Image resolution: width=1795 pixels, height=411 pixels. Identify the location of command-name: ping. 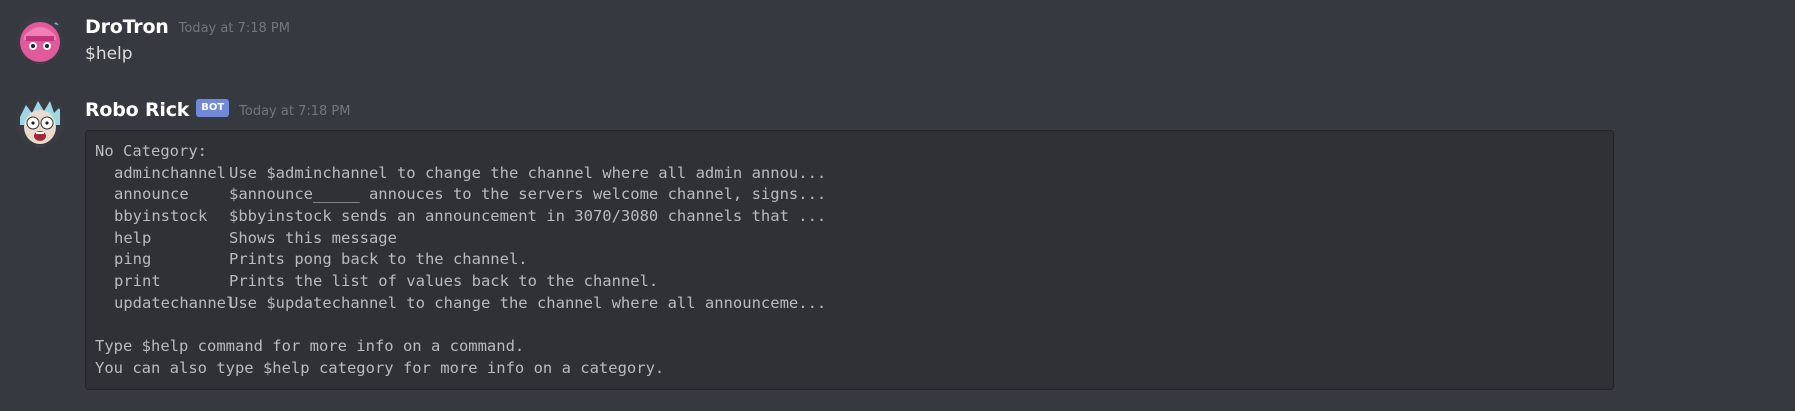
(133, 259).